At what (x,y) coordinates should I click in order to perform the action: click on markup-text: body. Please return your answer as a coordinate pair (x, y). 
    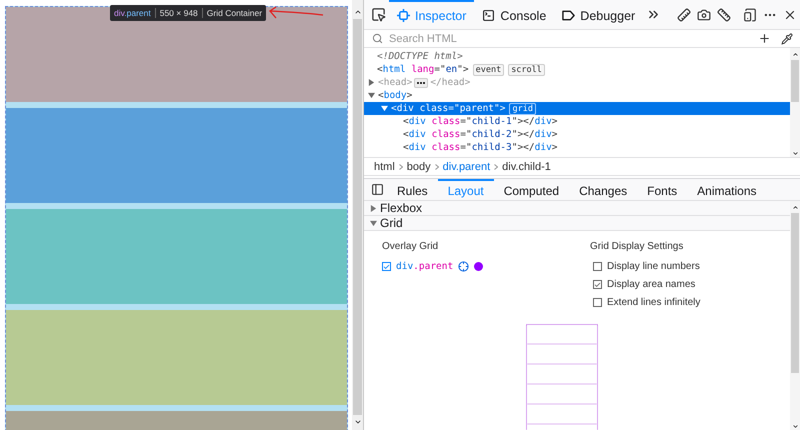
    Looking at the image, I should click on (395, 95).